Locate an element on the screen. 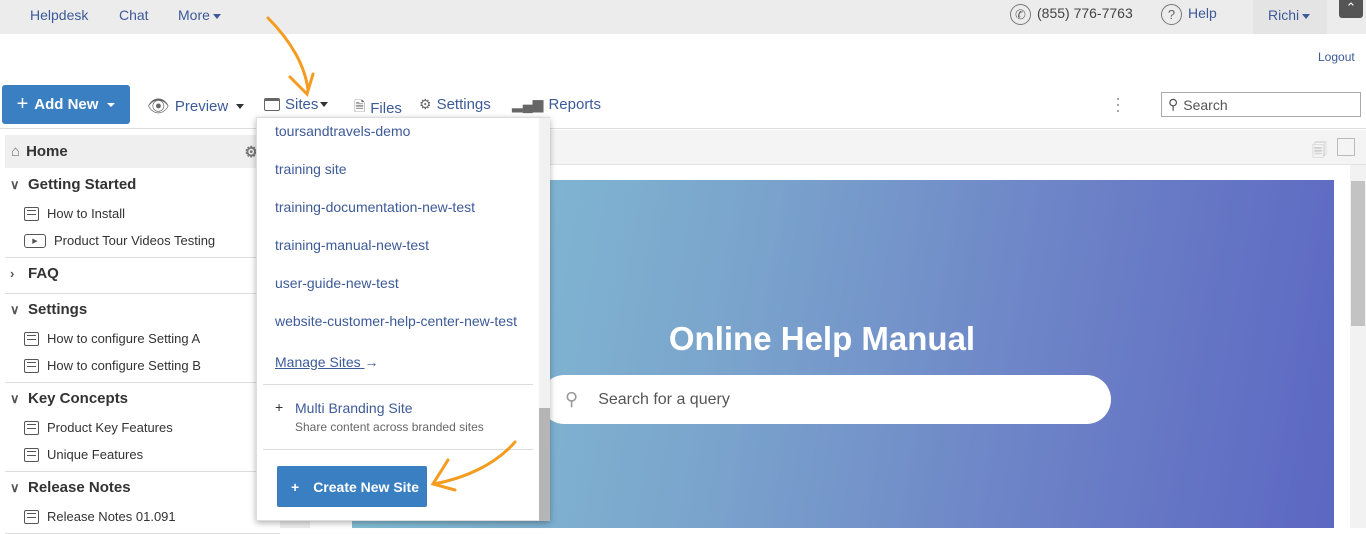 This screenshot has width=1366, height=534. more-menu: More is located at coordinates (199, 15).